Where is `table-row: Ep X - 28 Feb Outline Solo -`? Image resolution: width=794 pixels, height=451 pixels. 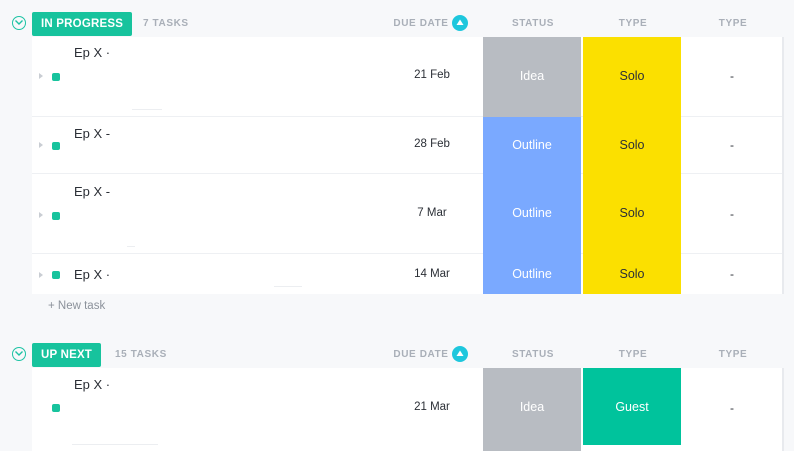
table-row: Ep X - 28 Feb Outline Solo - is located at coordinates (407, 145).